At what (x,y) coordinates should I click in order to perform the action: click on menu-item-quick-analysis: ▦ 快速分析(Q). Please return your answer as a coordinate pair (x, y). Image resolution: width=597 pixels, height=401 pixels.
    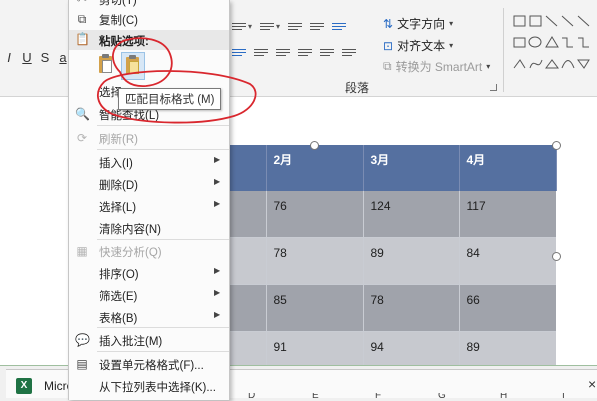
    Looking at the image, I should click on (149, 251).